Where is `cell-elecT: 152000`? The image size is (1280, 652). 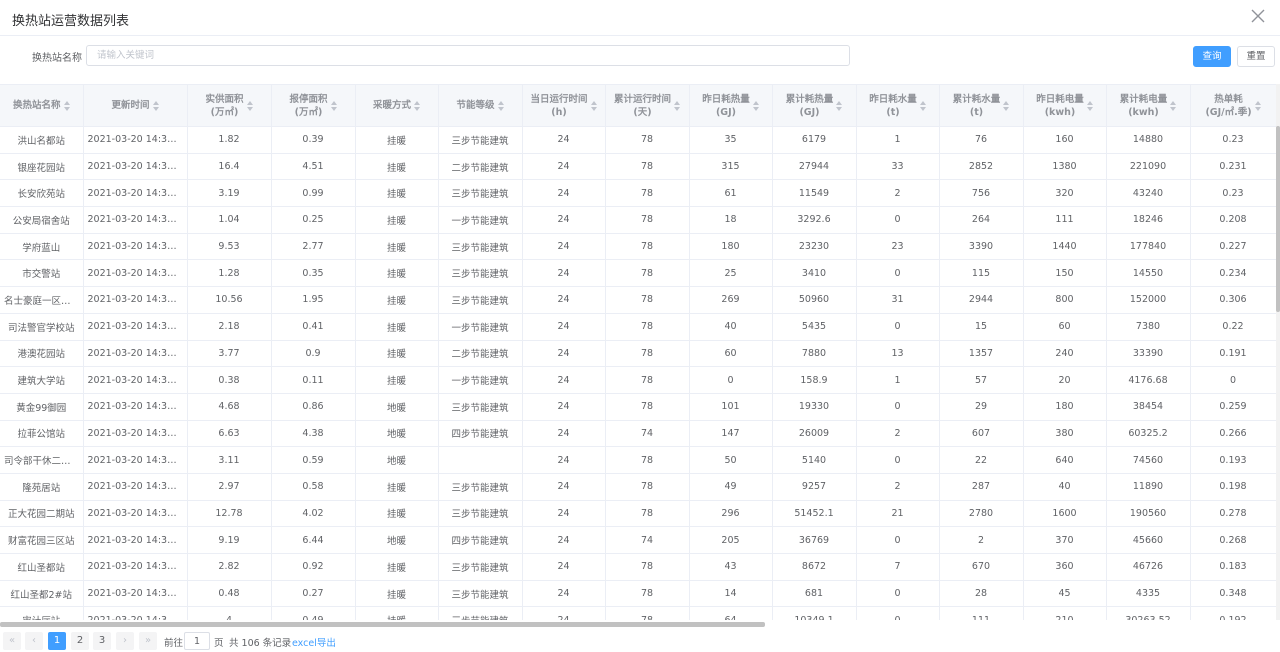
cell-elecT: 152000 is located at coordinates (1148, 300).